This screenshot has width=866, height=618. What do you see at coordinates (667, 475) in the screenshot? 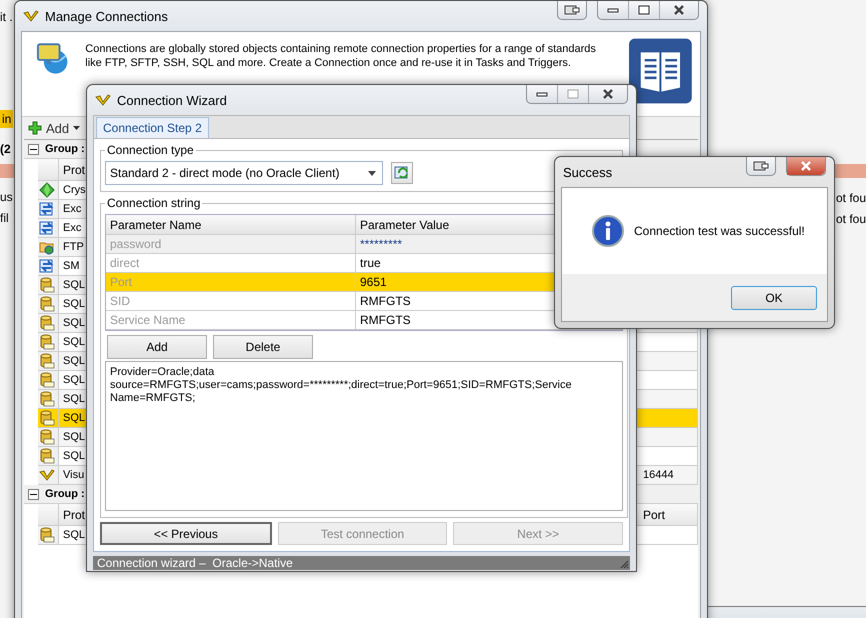
I see `table-cell: 16444` at bounding box center [667, 475].